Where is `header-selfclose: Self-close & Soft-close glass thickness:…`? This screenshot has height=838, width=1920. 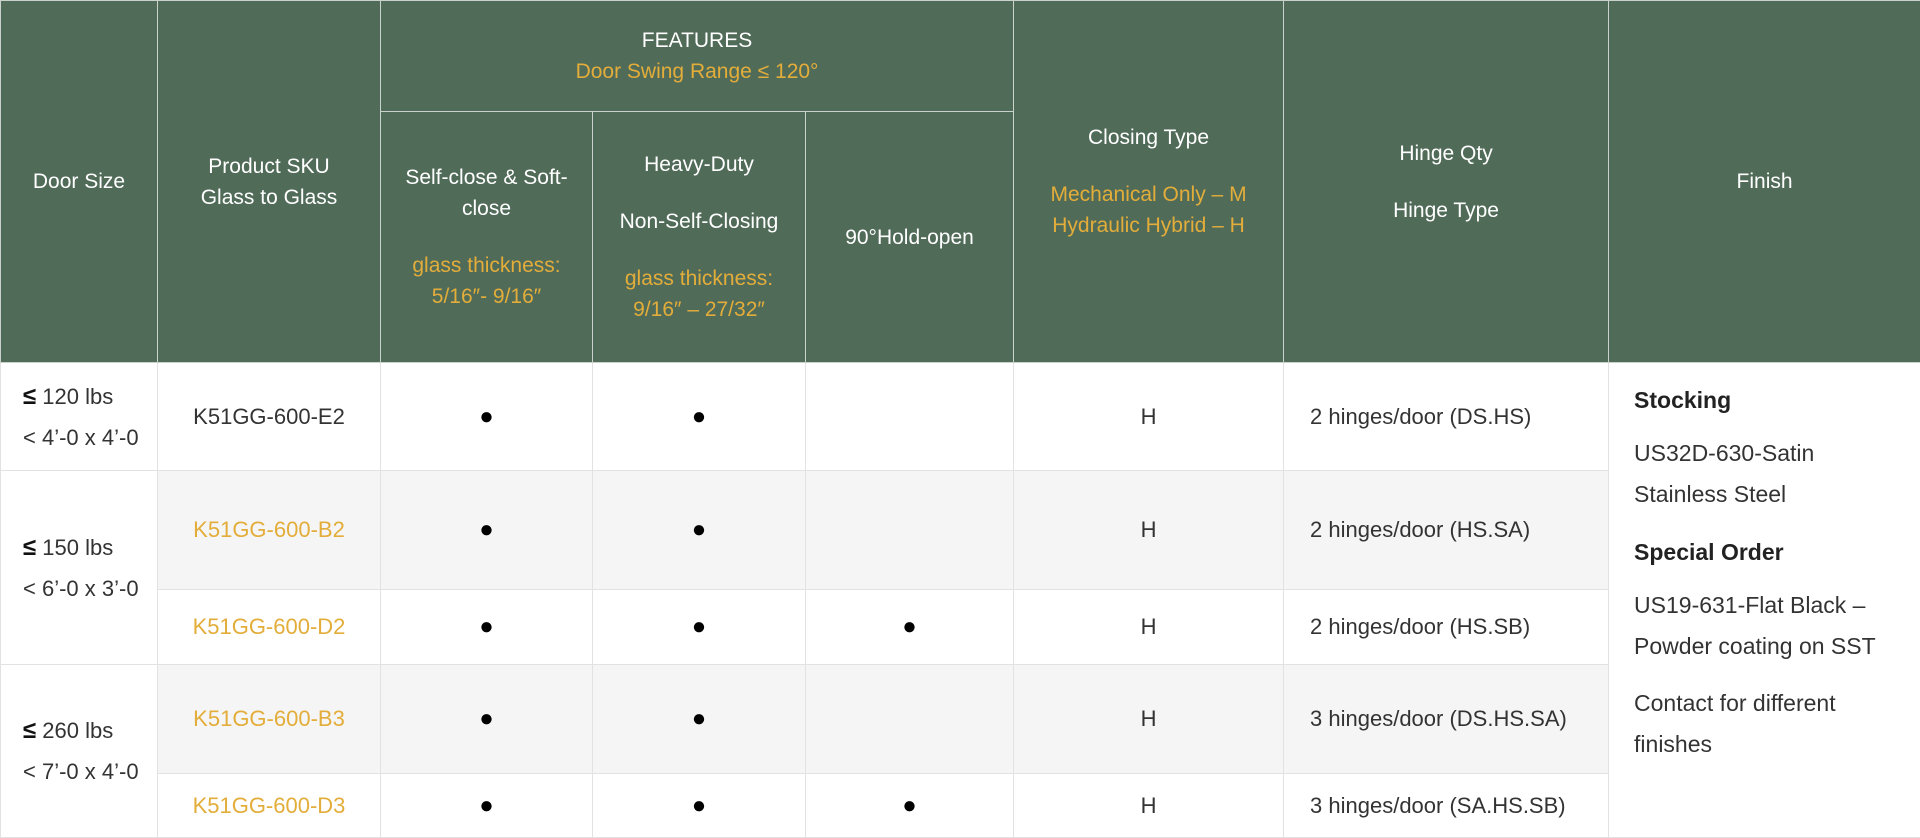
header-selfclose: Self-close & Soft-close glass thickness:… is located at coordinates (487, 237).